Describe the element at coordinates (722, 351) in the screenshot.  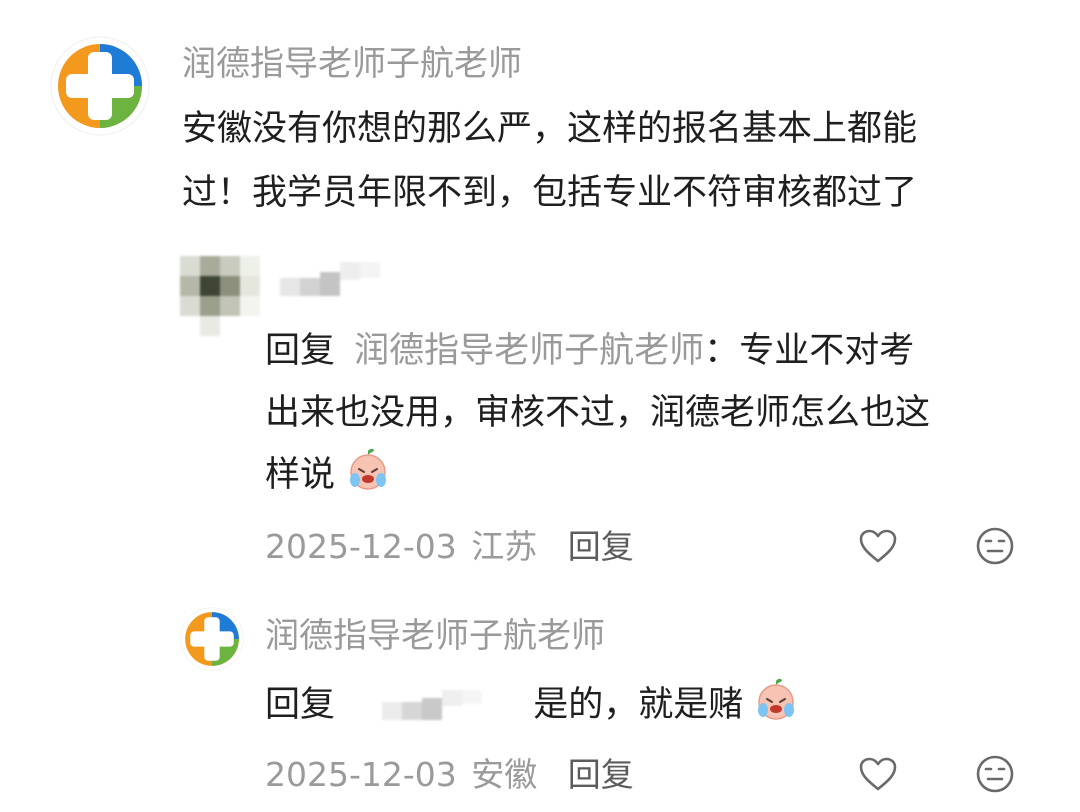
I see `reply-colon: ：` at that location.